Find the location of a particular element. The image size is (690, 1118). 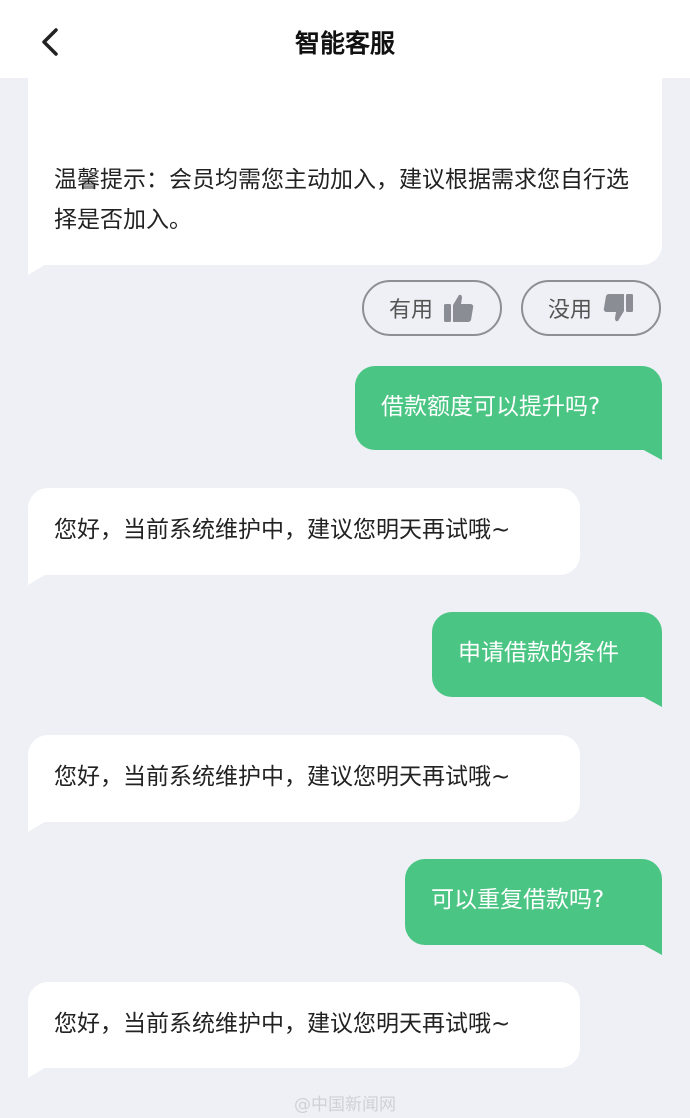

page-title: 智能客服 is located at coordinates (344, 43).